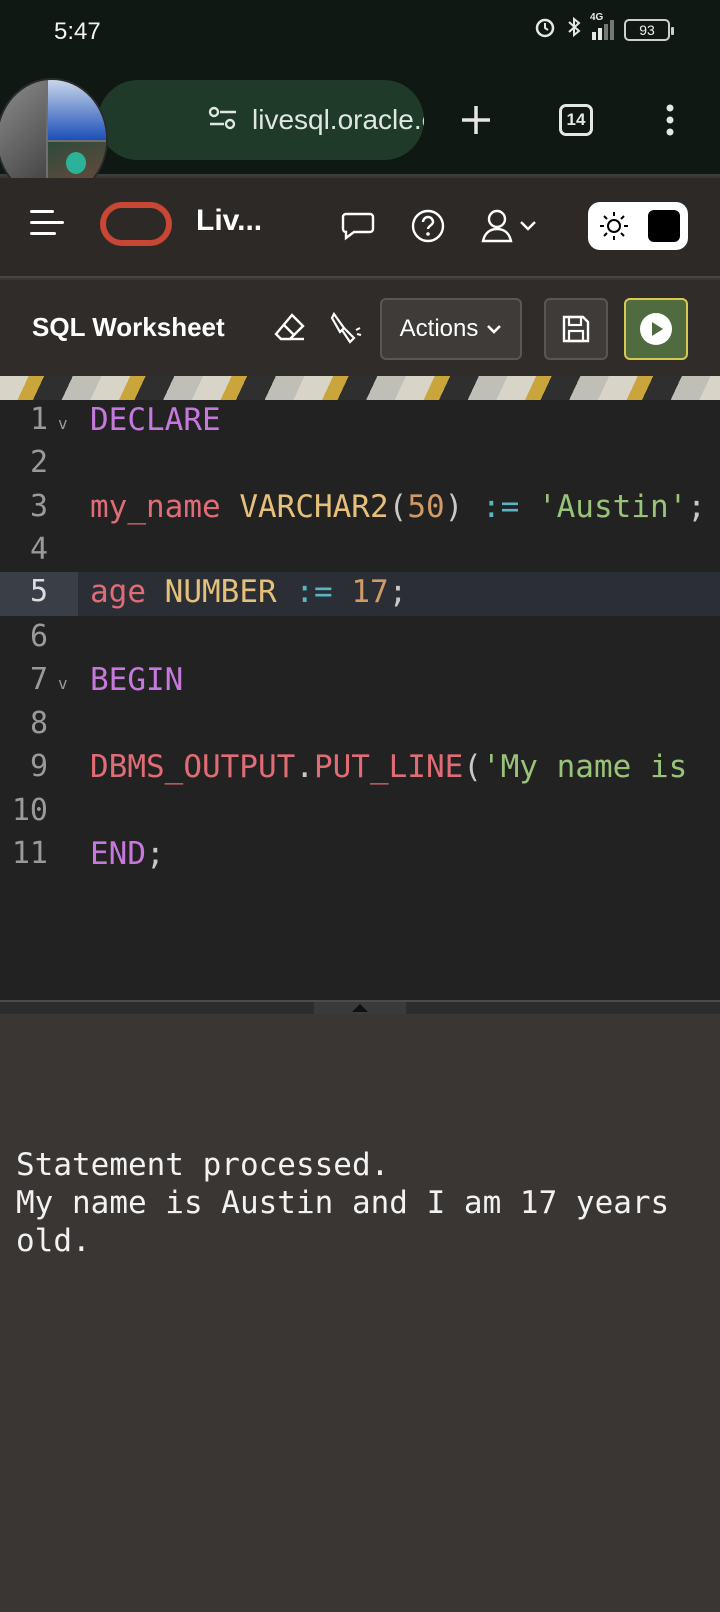 The image size is (720, 1612). What do you see at coordinates (118, 592) in the screenshot?
I see `identifier-token: age` at bounding box center [118, 592].